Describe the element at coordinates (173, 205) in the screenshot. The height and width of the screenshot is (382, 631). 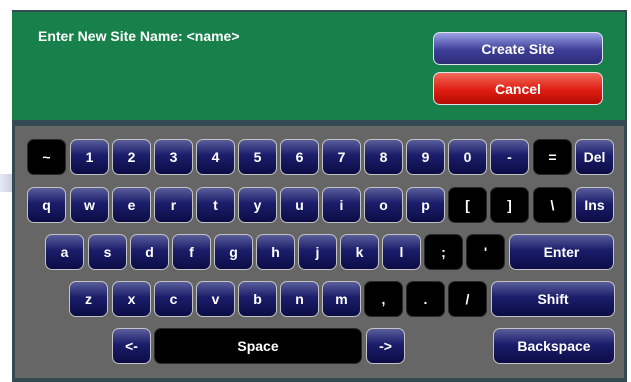
I see `key-r: r` at that location.